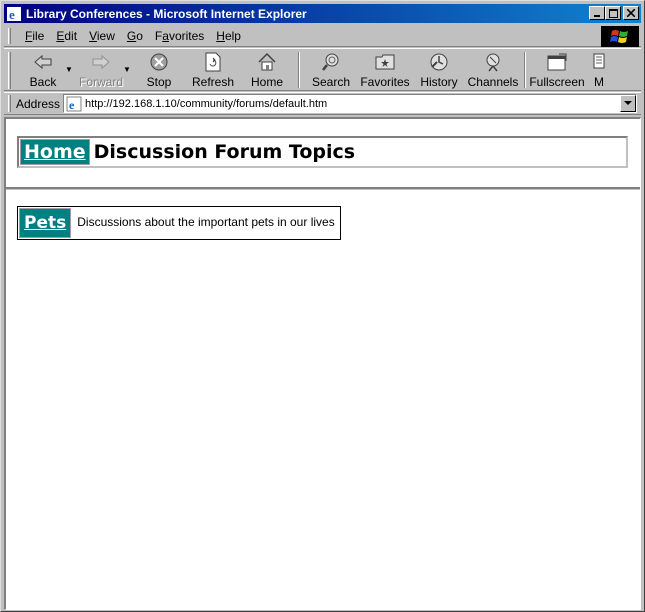 The width and height of the screenshot is (645, 612). I want to click on close-button, so click(631, 13).